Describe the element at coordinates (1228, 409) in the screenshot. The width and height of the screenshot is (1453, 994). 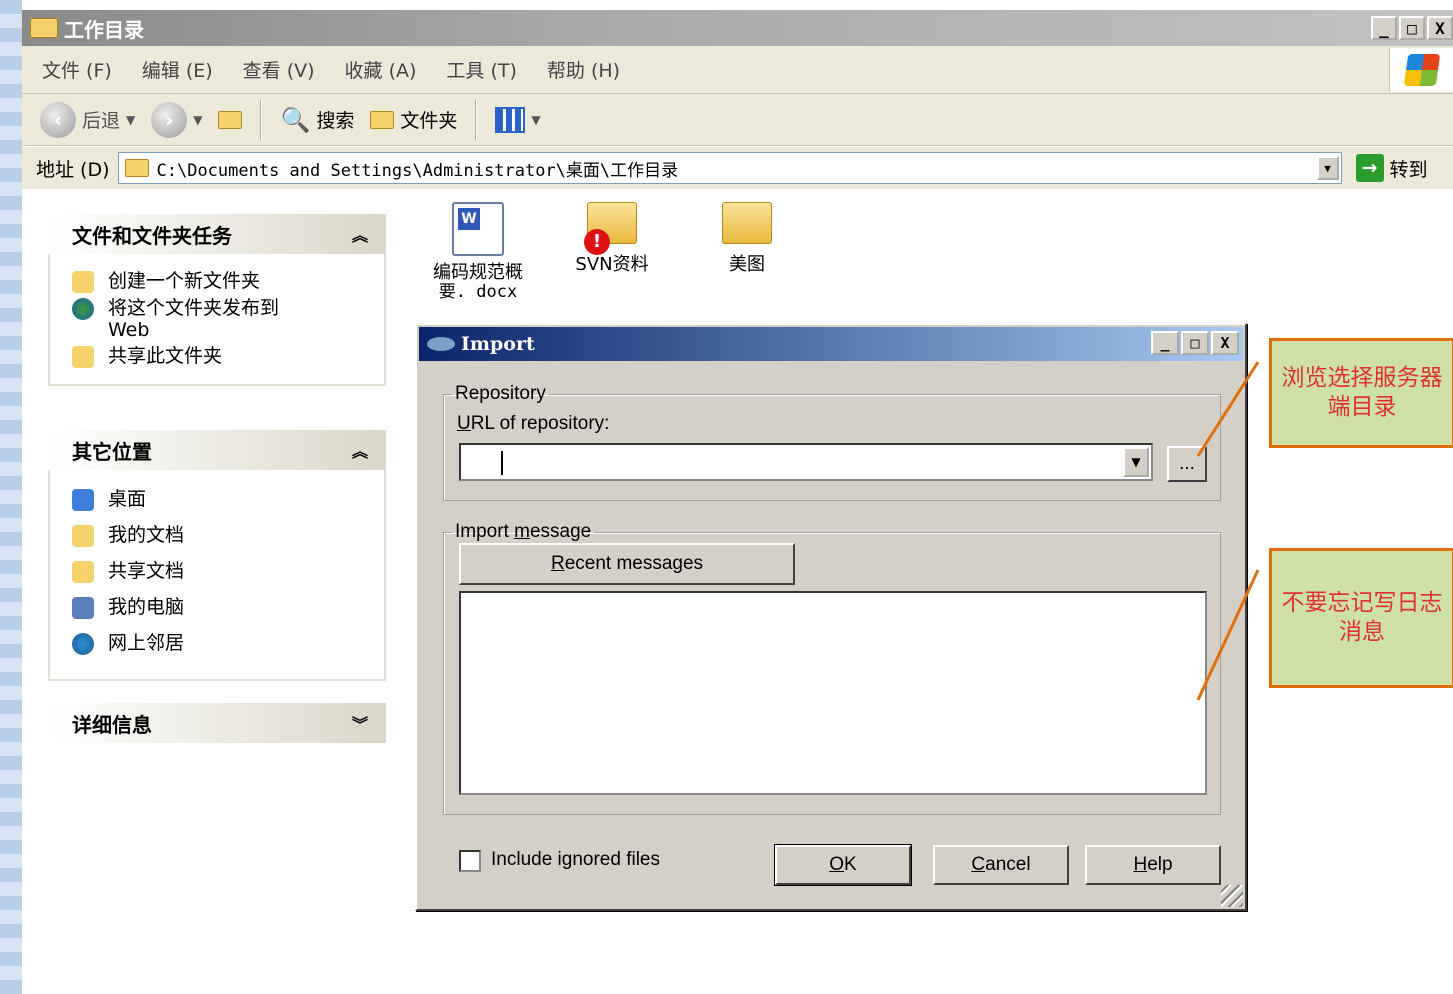
I see `callout-line-browse` at that location.